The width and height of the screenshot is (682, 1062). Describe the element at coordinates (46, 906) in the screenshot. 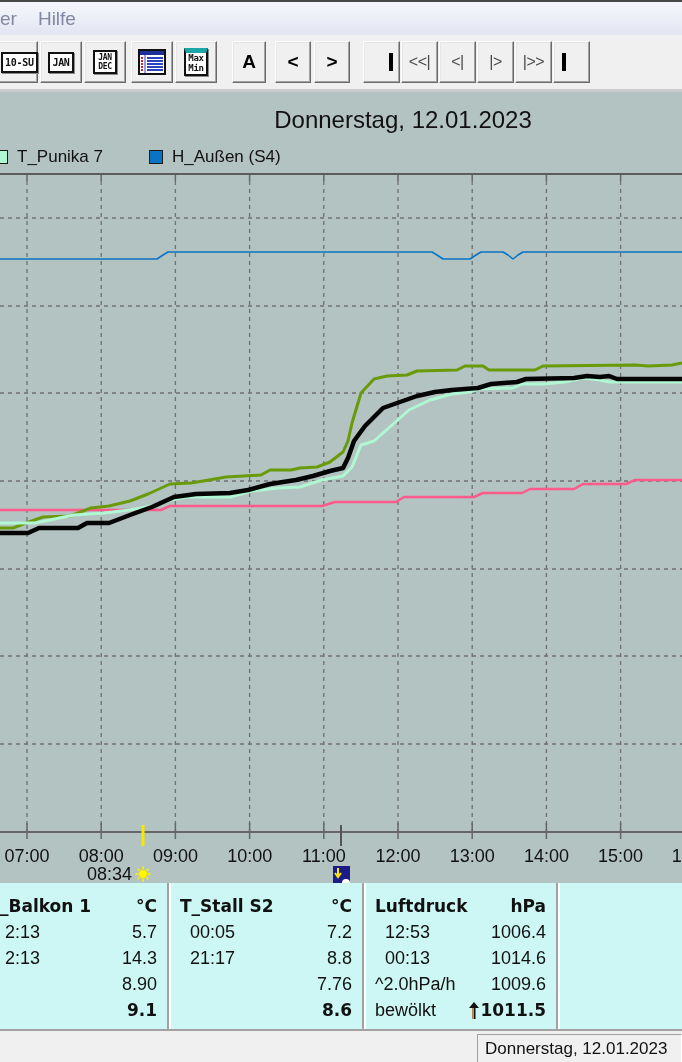

I see `panel-title: _Balkon 1` at that location.